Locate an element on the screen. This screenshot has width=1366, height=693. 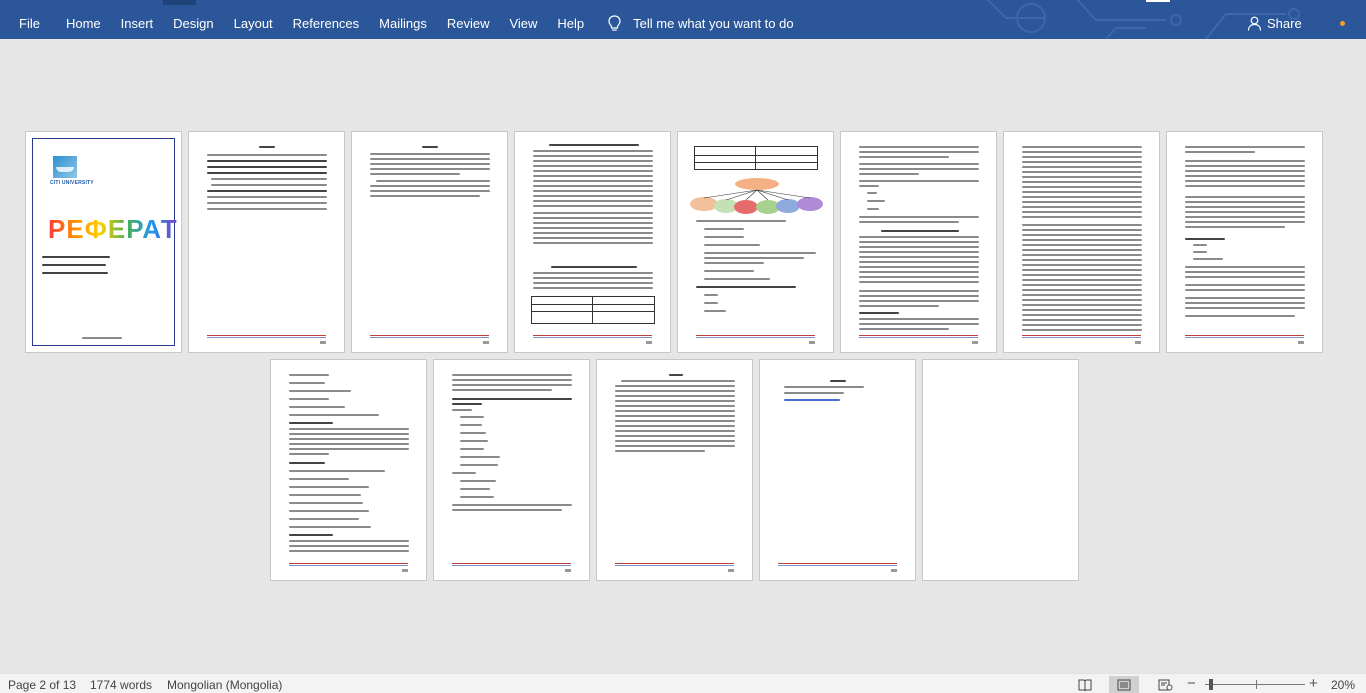
notification-dot is located at coordinates (1342, 23).